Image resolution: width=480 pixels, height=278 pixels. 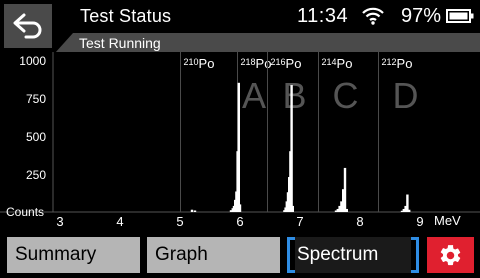 What do you see at coordinates (179, 221) in the screenshot?
I see `x-tick-label: 5` at bounding box center [179, 221].